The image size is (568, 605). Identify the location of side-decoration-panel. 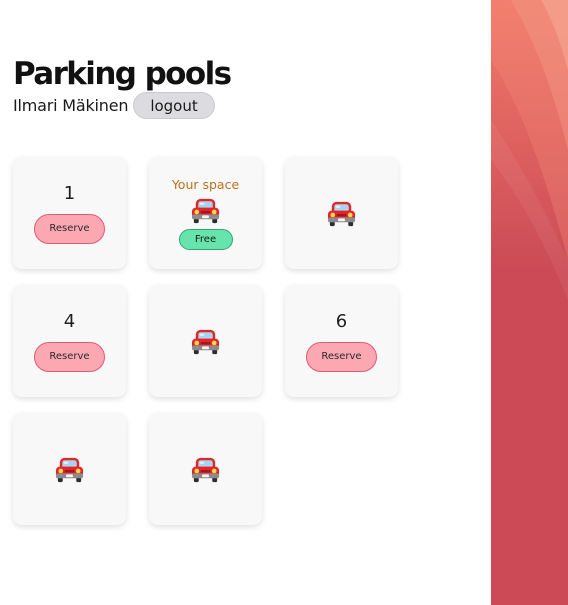
(529, 302).